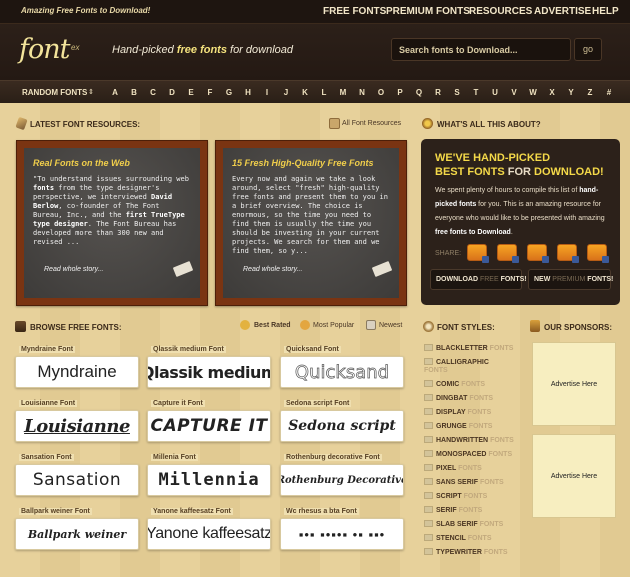 This screenshot has width=630, height=577. What do you see at coordinates (209, 426) in the screenshot?
I see `font-preview: CAPTURE IT` at bounding box center [209, 426].